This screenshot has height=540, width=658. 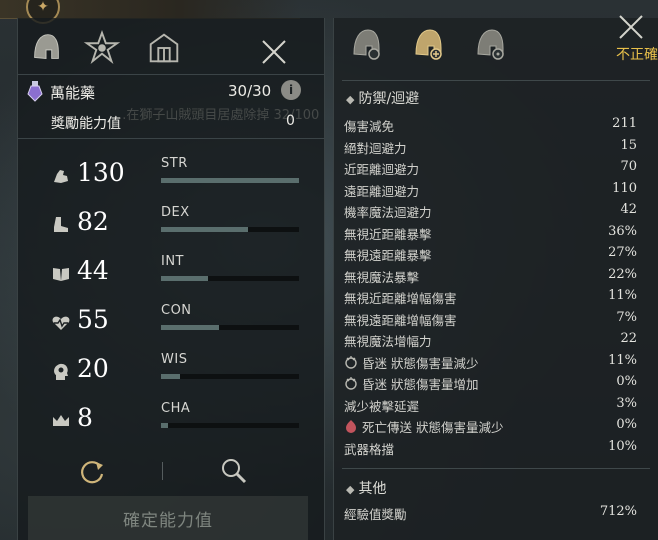 What do you see at coordinates (496, 254) in the screenshot?
I see `list-item: 無視遠距離暴擊 27%` at bounding box center [496, 254].